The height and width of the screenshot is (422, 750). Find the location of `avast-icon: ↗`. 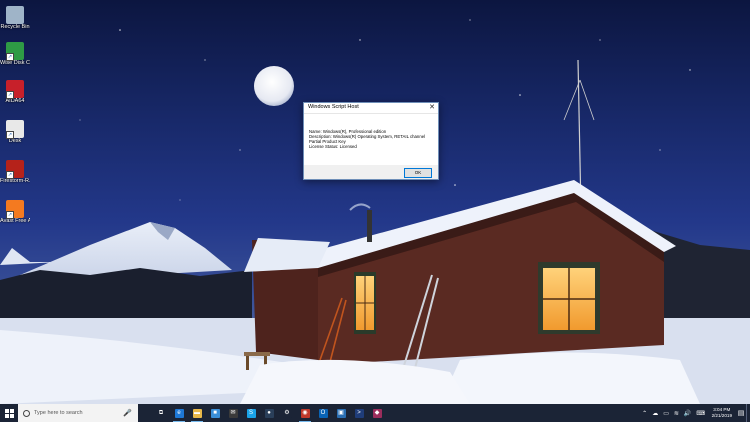

avast-icon: ↗ is located at coordinates (15, 209).